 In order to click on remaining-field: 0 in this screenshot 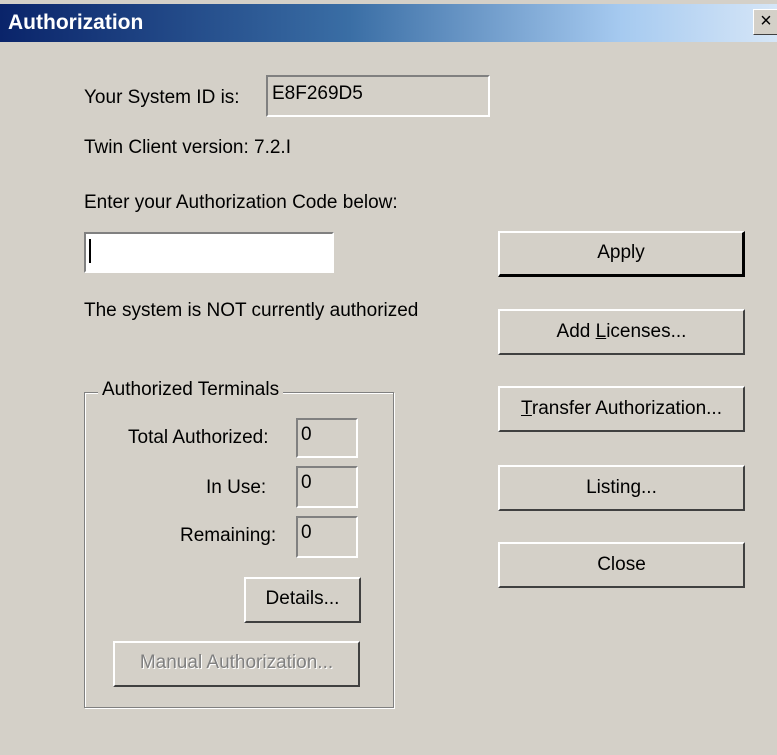, I will do `click(327, 537)`.